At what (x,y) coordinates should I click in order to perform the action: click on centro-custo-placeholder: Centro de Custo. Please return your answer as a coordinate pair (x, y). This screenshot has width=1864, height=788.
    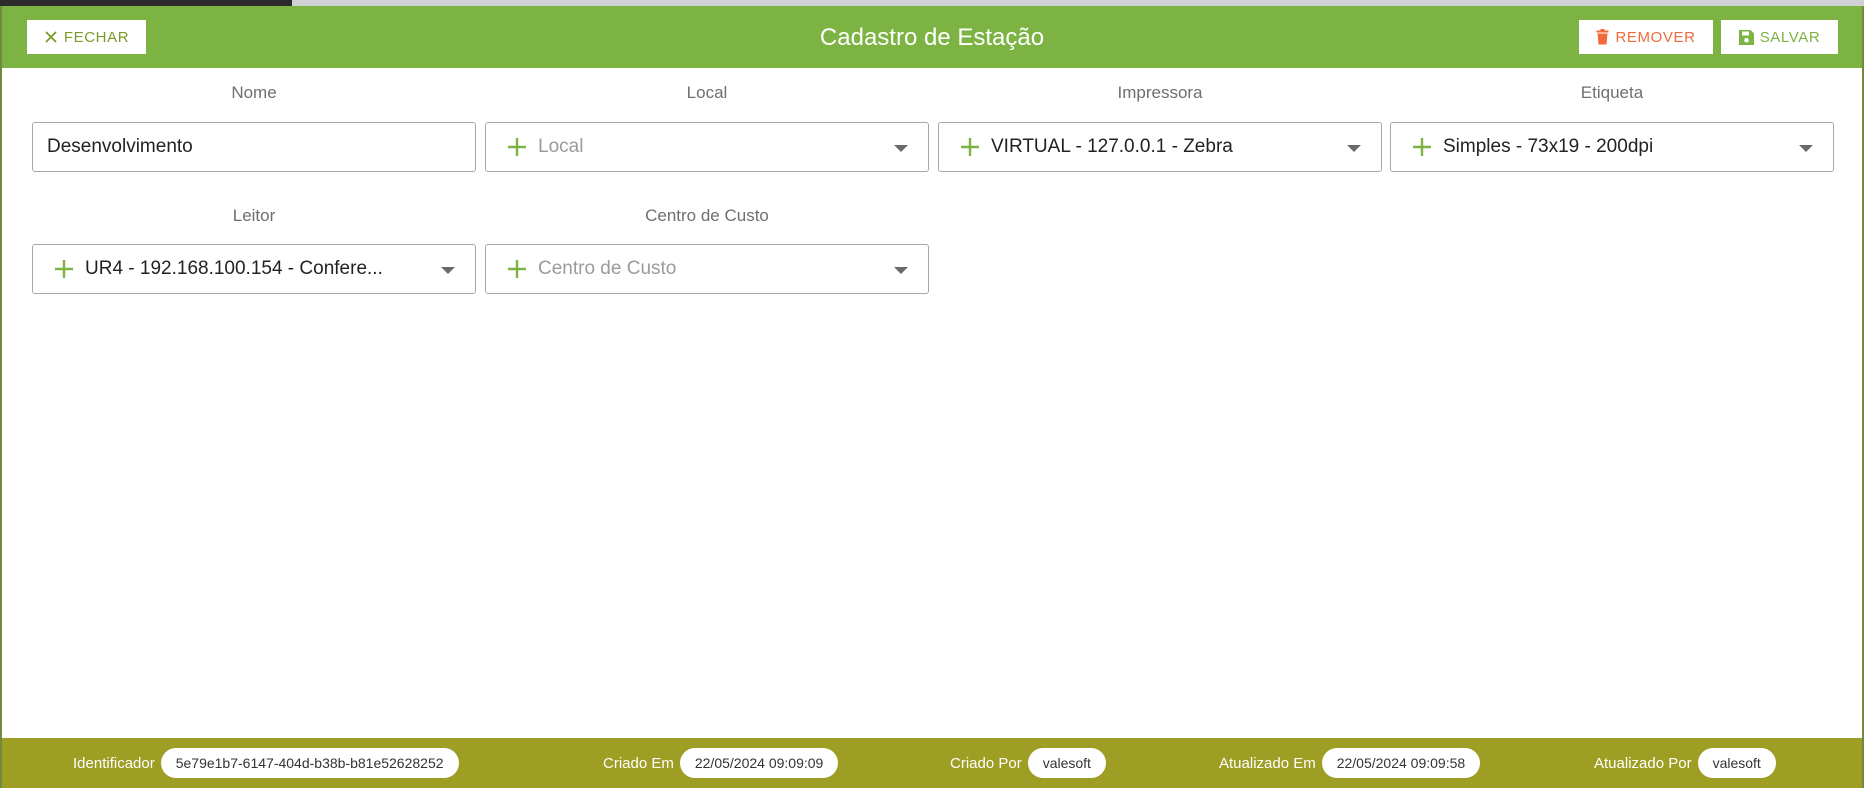
    Looking at the image, I should click on (607, 268).